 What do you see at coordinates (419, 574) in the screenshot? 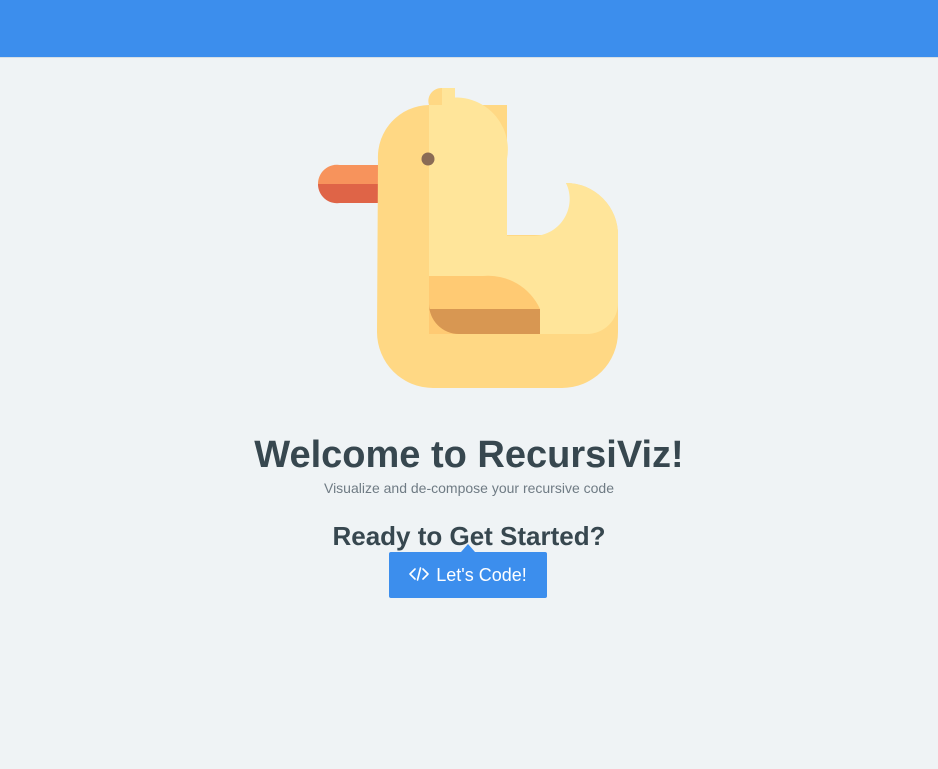
I see `code-icon` at bounding box center [419, 574].